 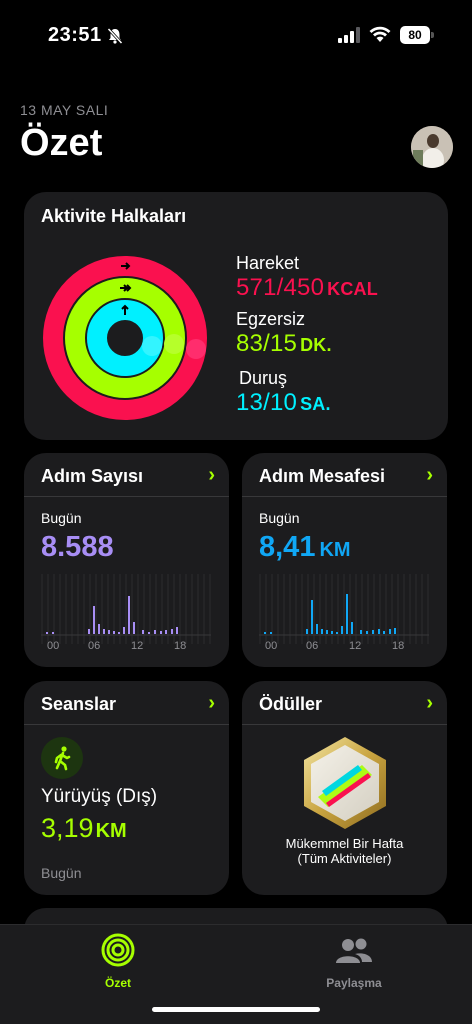 I want to click on cellular-signal-icon, so click(x=349, y=35).